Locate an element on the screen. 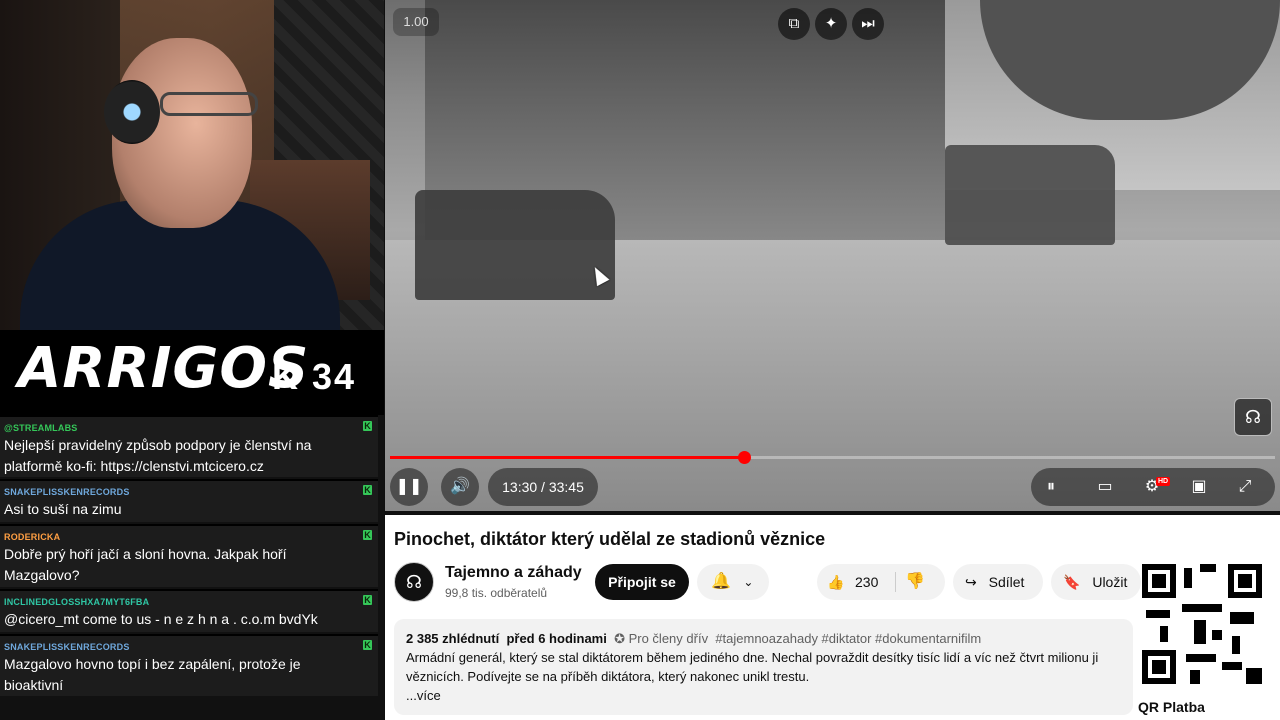 The height and width of the screenshot is (720, 1280). settings-icon: ⚙ is located at coordinates (1152, 487).